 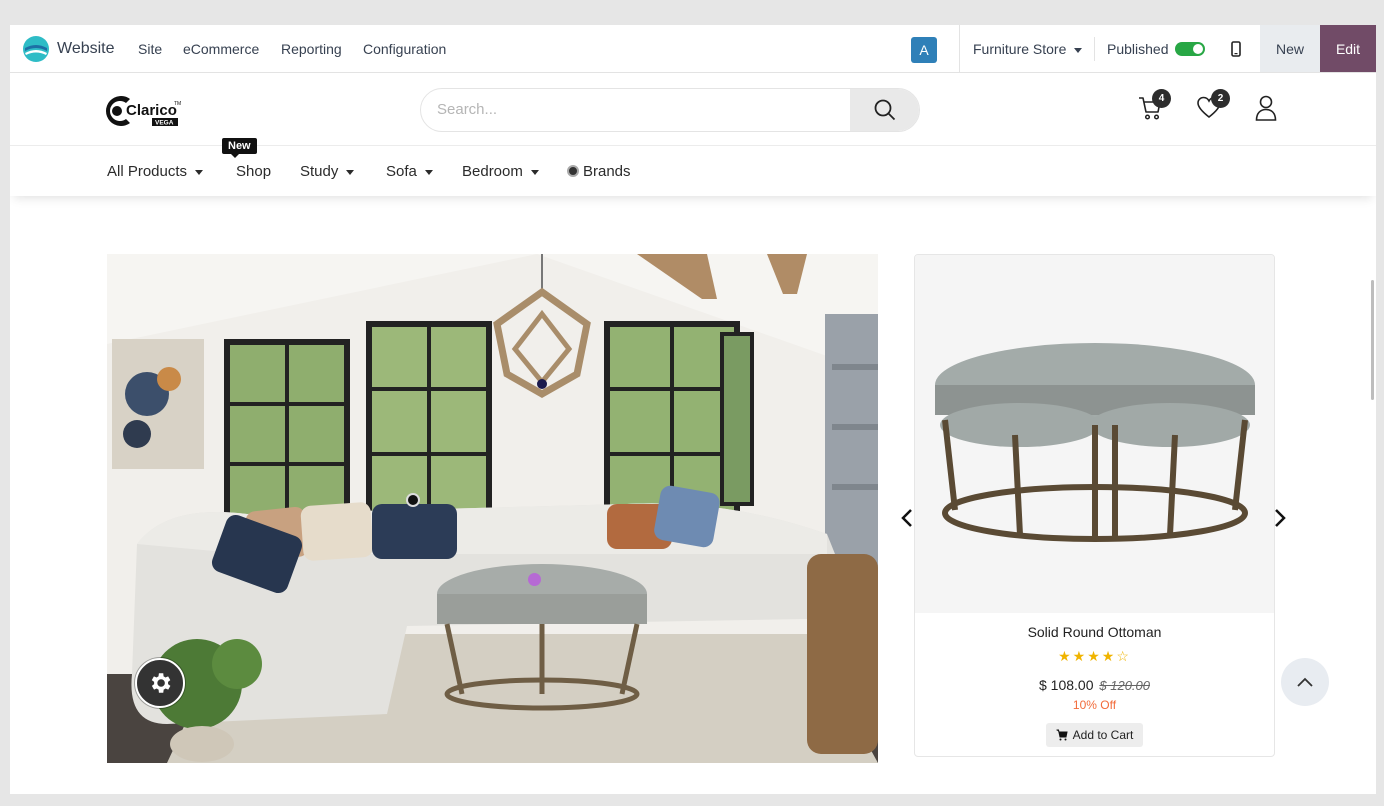 What do you see at coordinates (1372, 340) in the screenshot?
I see `page-scrollbar` at bounding box center [1372, 340].